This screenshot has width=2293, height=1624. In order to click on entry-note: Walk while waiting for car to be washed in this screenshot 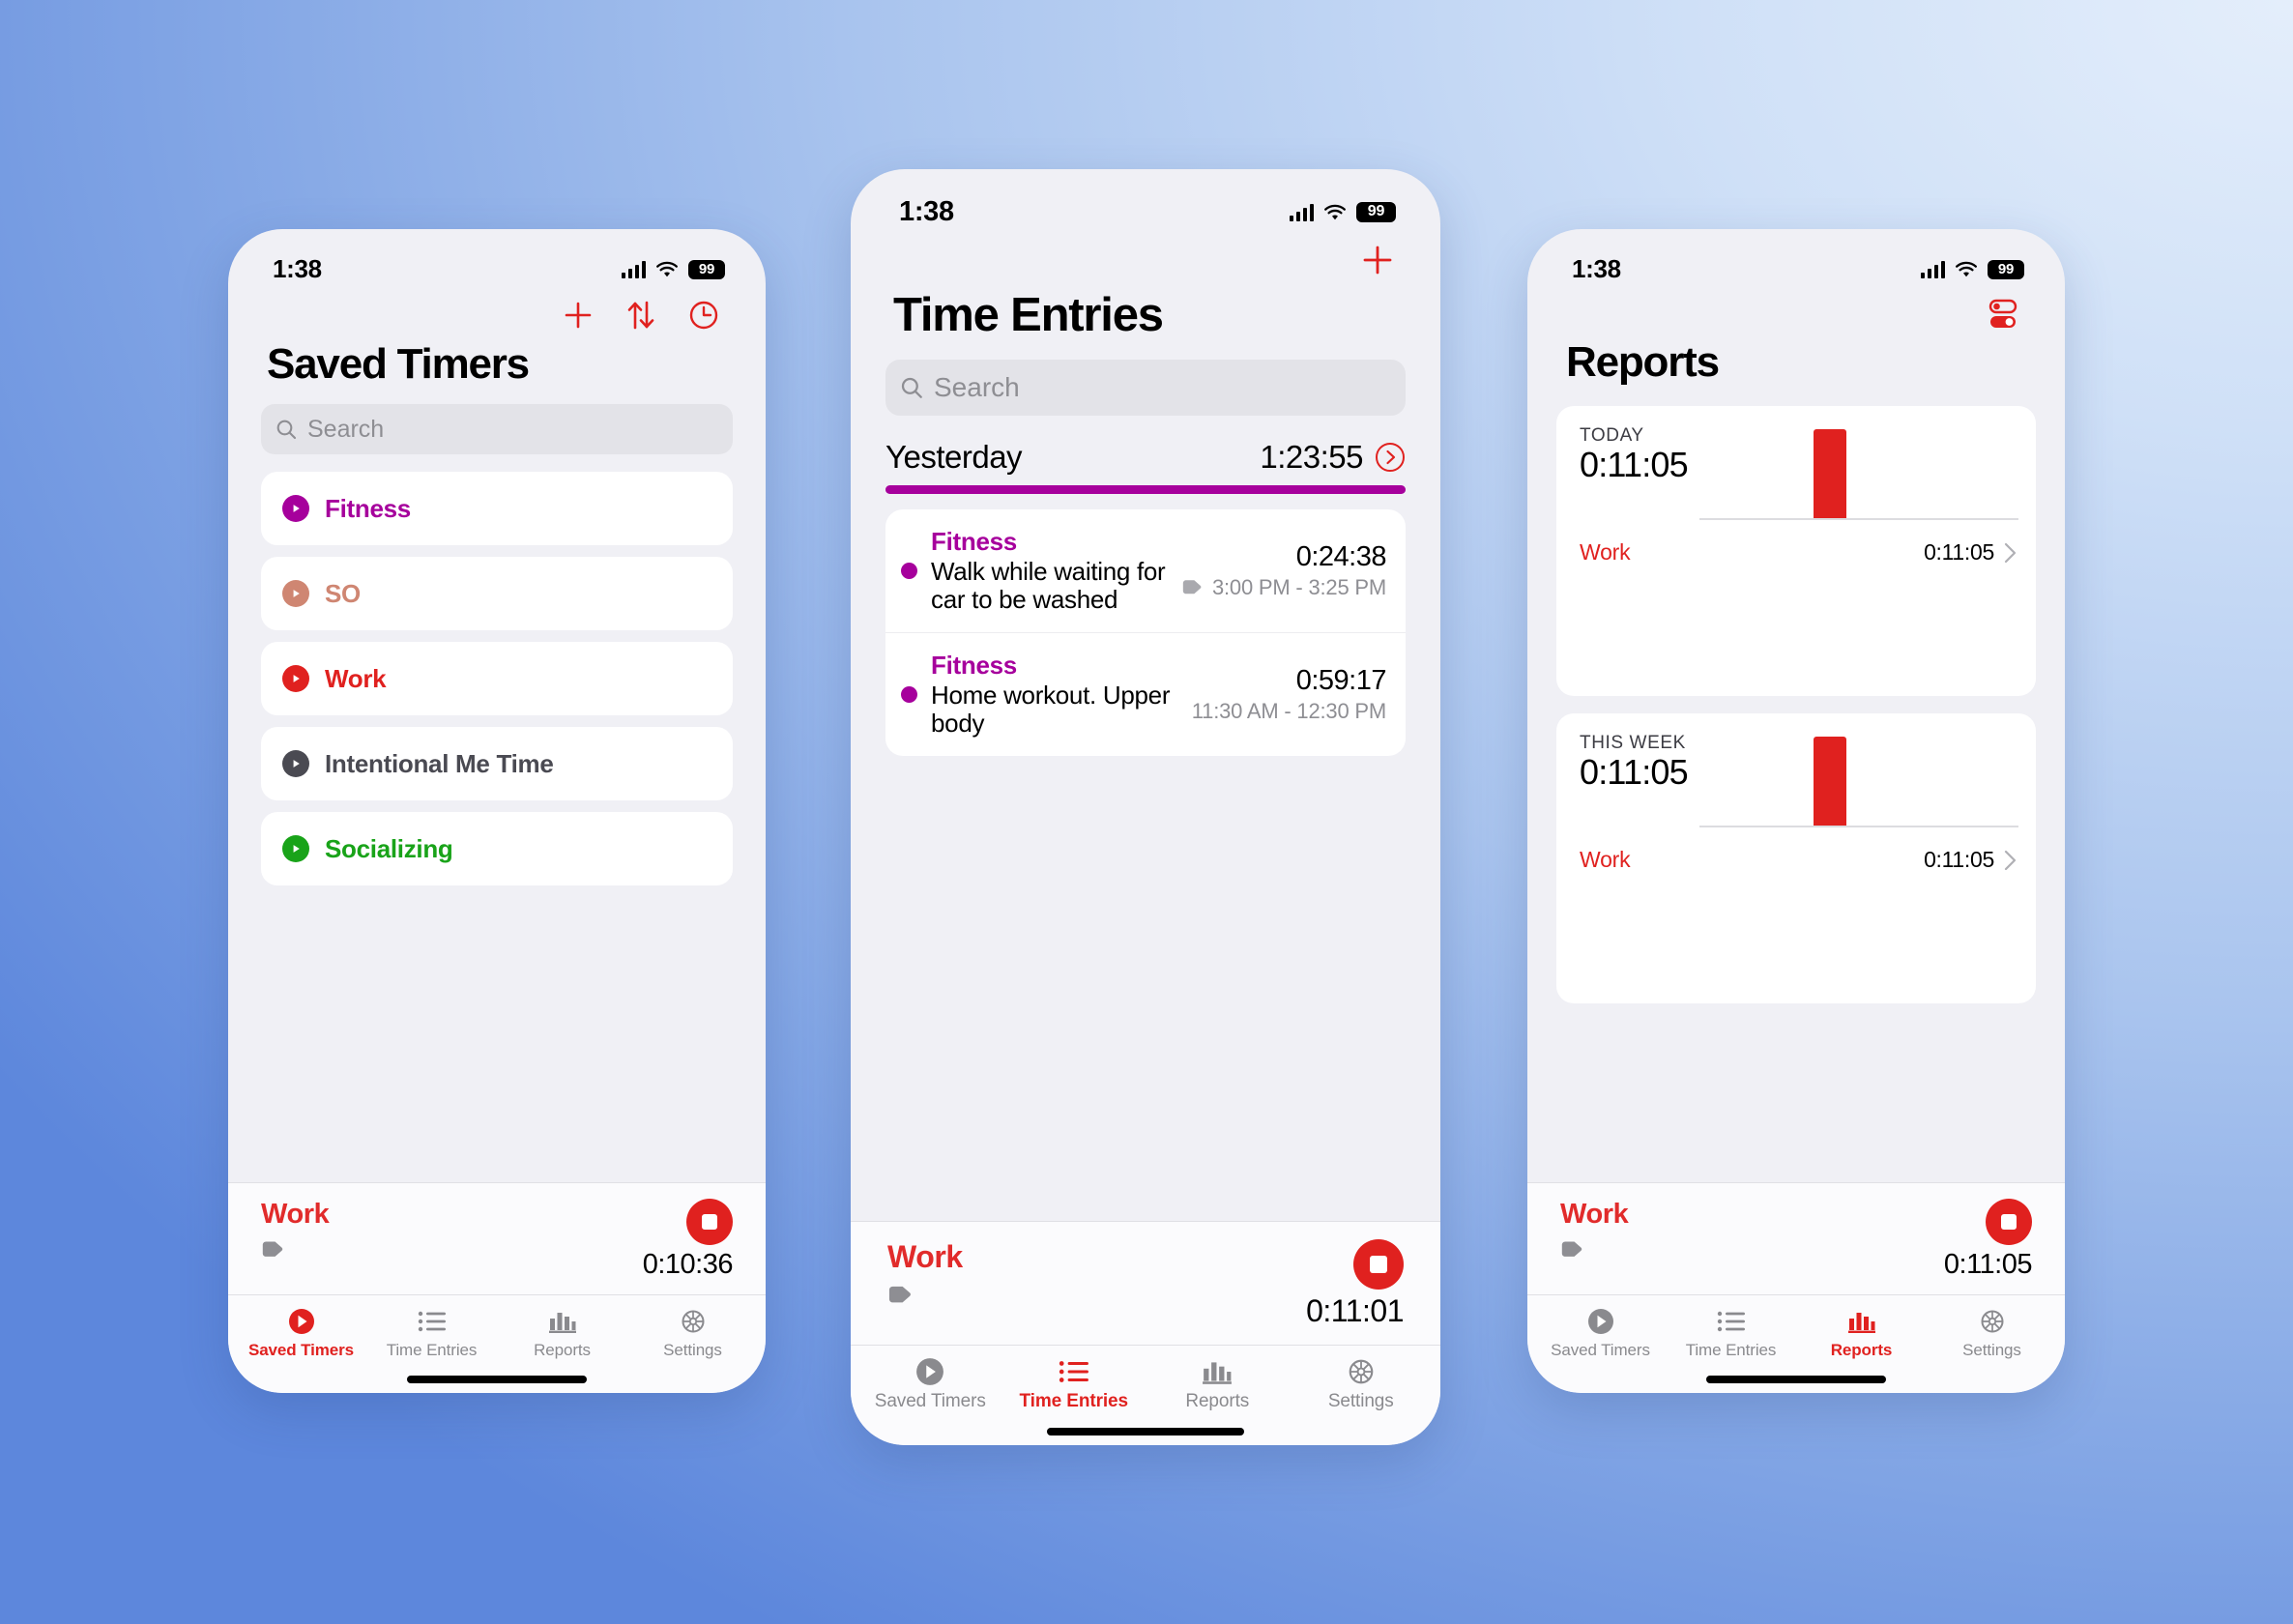, I will do `click(1048, 586)`.